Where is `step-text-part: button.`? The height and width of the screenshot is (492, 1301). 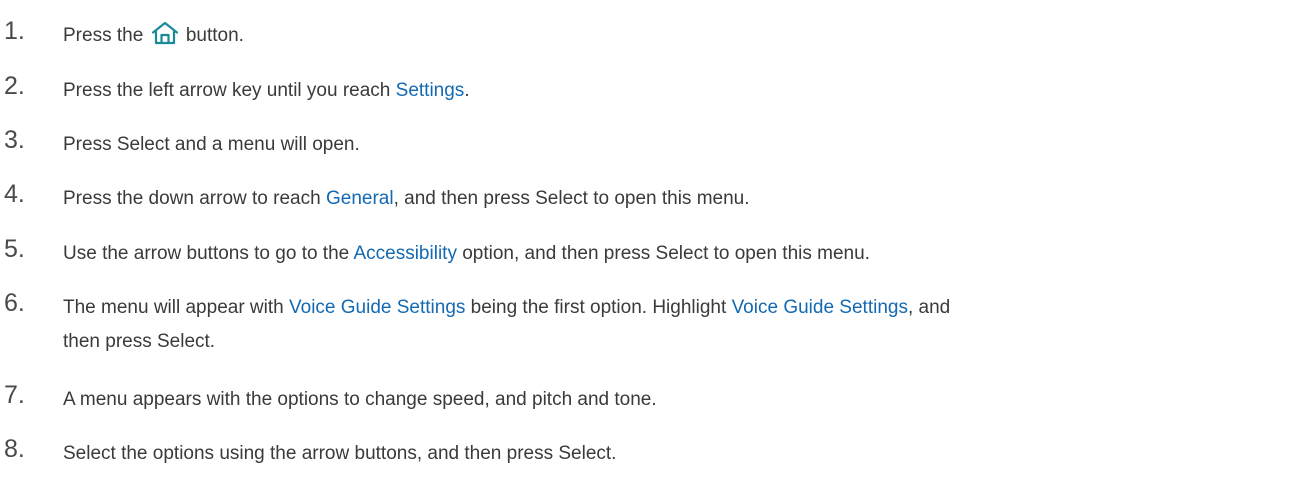 step-text-part: button. is located at coordinates (214, 35).